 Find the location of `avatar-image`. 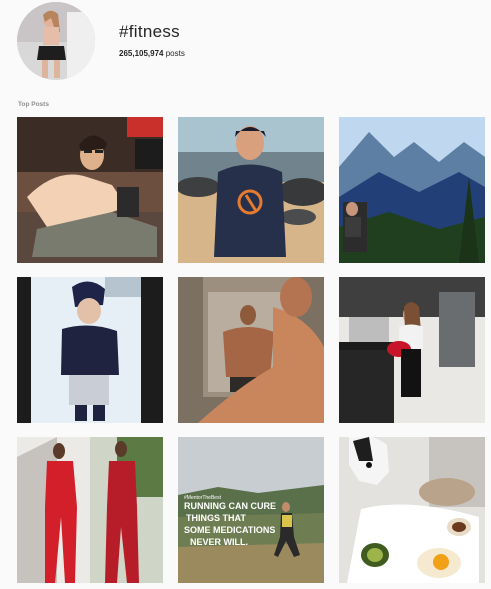

avatar-image is located at coordinates (56, 41).